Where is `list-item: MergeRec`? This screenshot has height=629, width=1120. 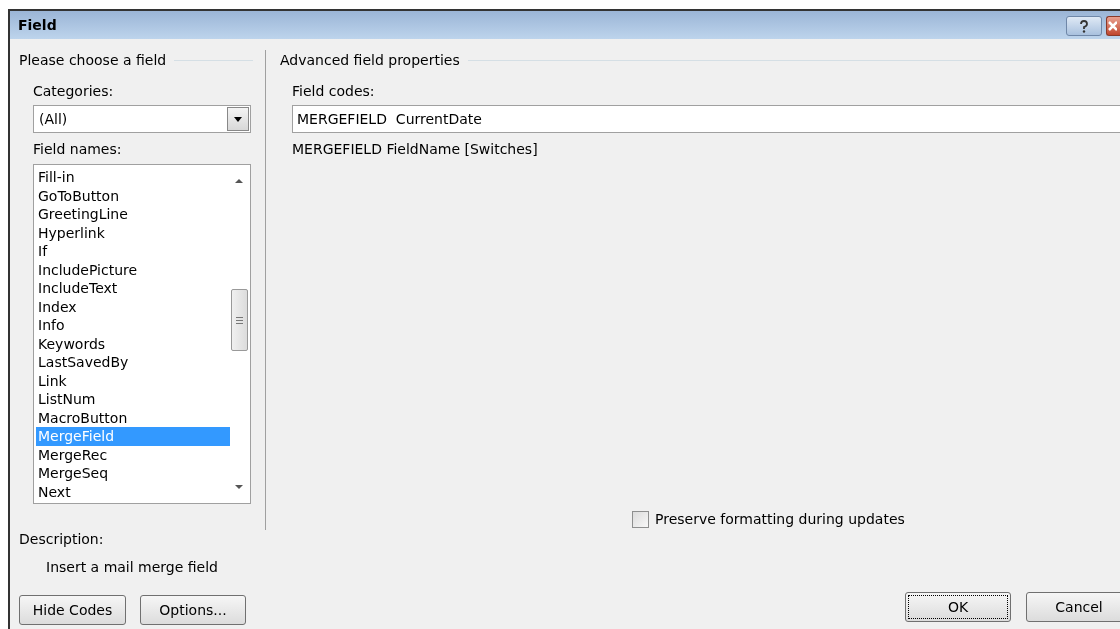 list-item: MergeRec is located at coordinates (133, 454).